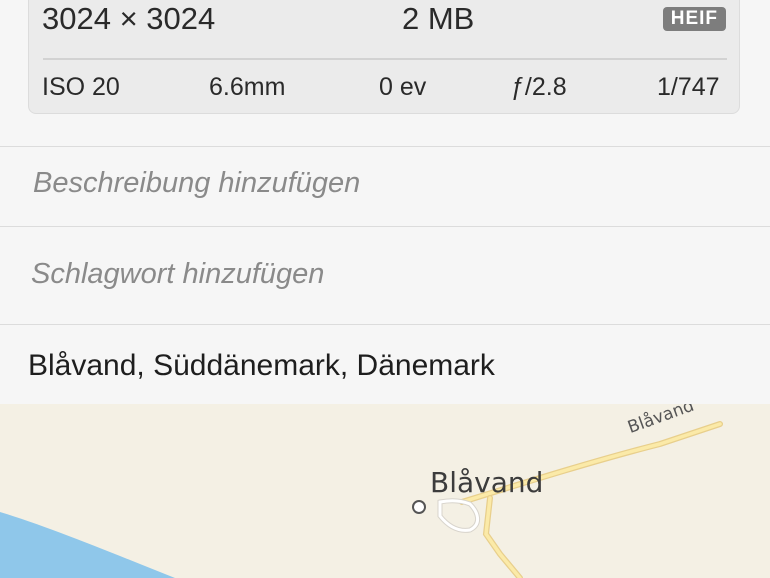  Describe the element at coordinates (385, 186) in the screenshot. I see `description-field: Beschreibung hinzufügen` at that location.